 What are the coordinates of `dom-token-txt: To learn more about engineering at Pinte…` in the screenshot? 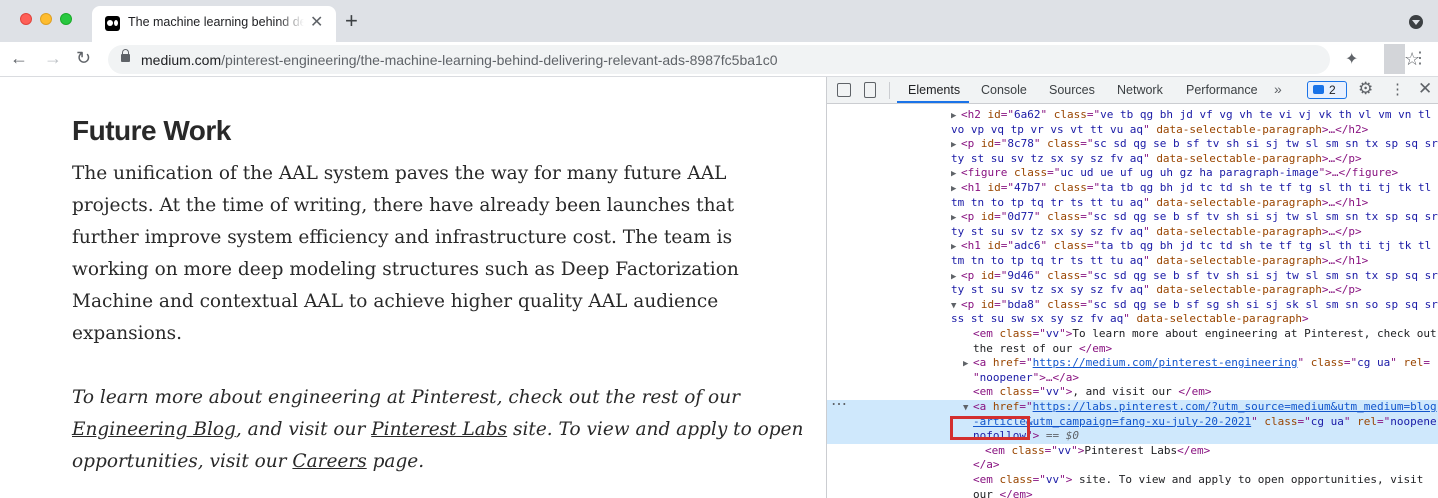 It's located at (1254, 333).